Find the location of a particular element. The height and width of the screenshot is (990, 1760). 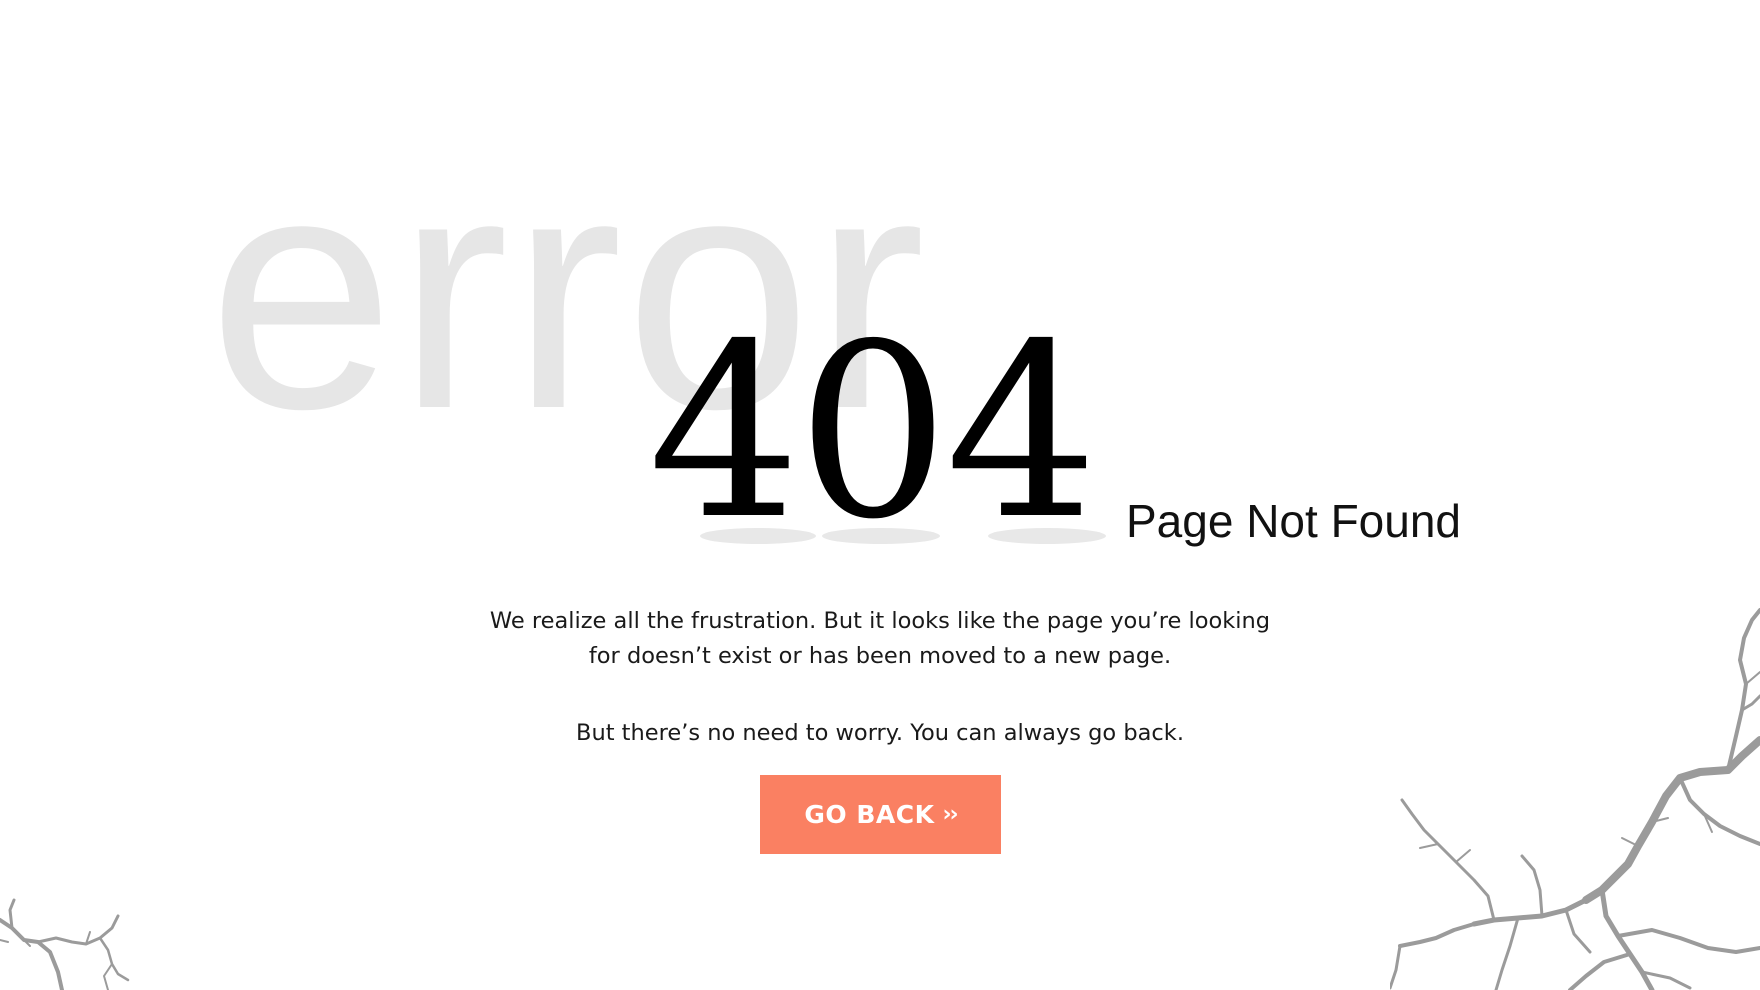

crack-graphic-bottom-left is located at coordinates (65, 944).